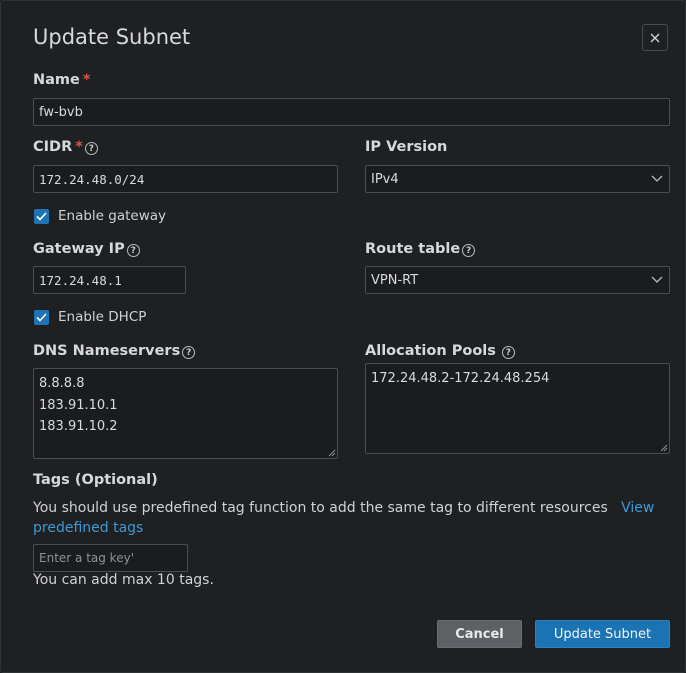  I want to click on cancel-button: Cancel, so click(479, 634).